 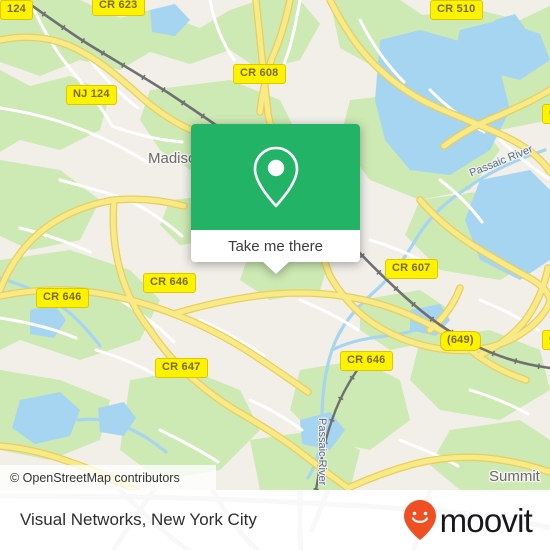 I want to click on moovit-brand: moovit, so click(x=468, y=520).